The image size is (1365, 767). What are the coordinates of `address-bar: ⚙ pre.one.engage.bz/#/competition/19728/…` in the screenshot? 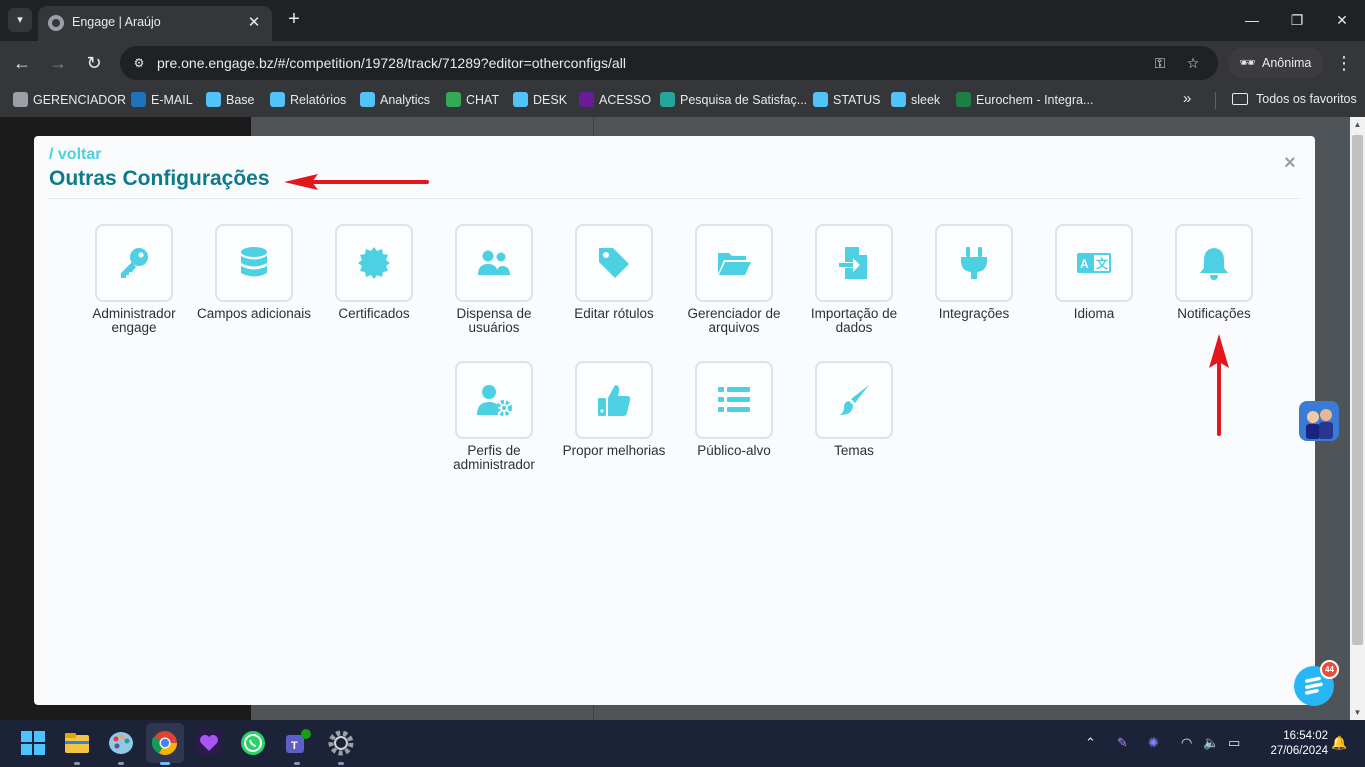 It's located at (669, 63).